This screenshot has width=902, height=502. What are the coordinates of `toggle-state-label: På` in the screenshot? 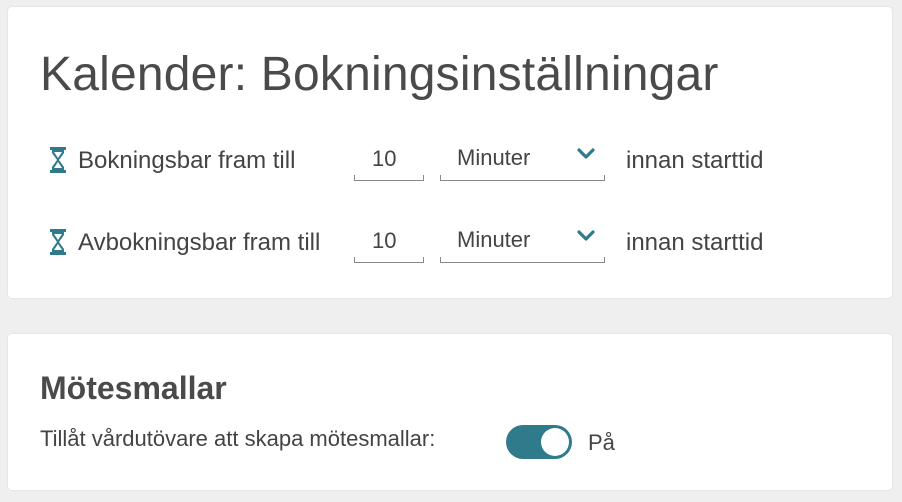 It's located at (601, 442).